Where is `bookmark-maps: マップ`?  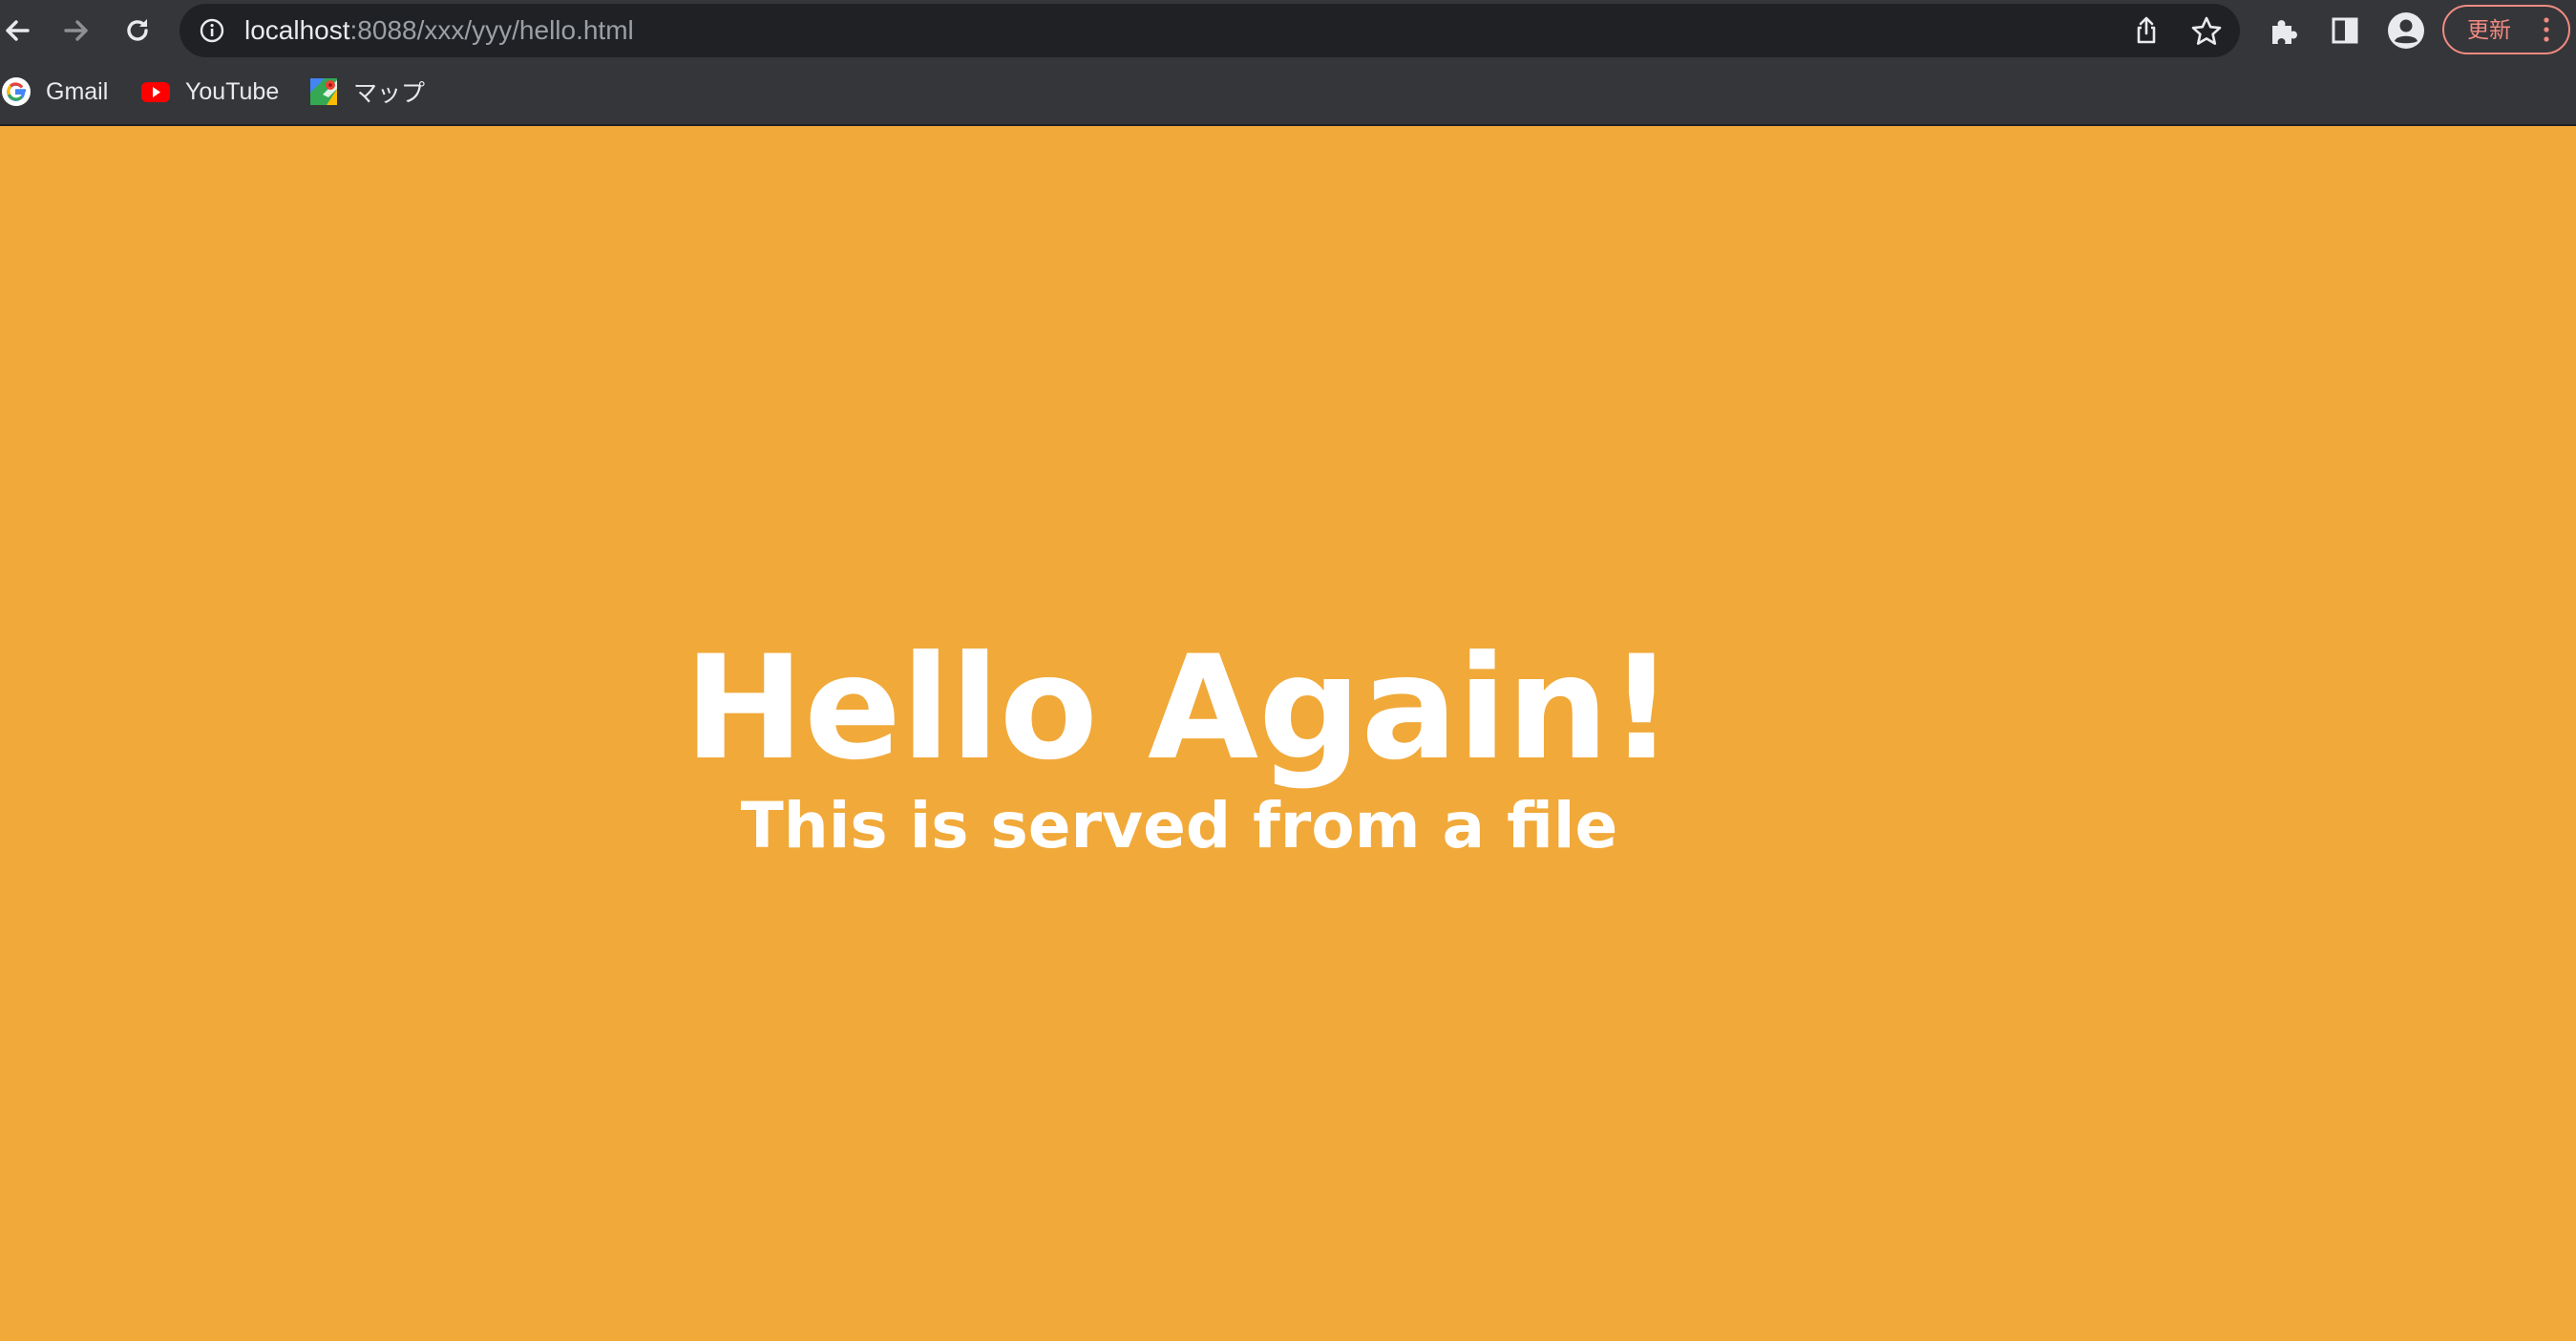
bookmark-maps: マップ is located at coordinates (366, 91).